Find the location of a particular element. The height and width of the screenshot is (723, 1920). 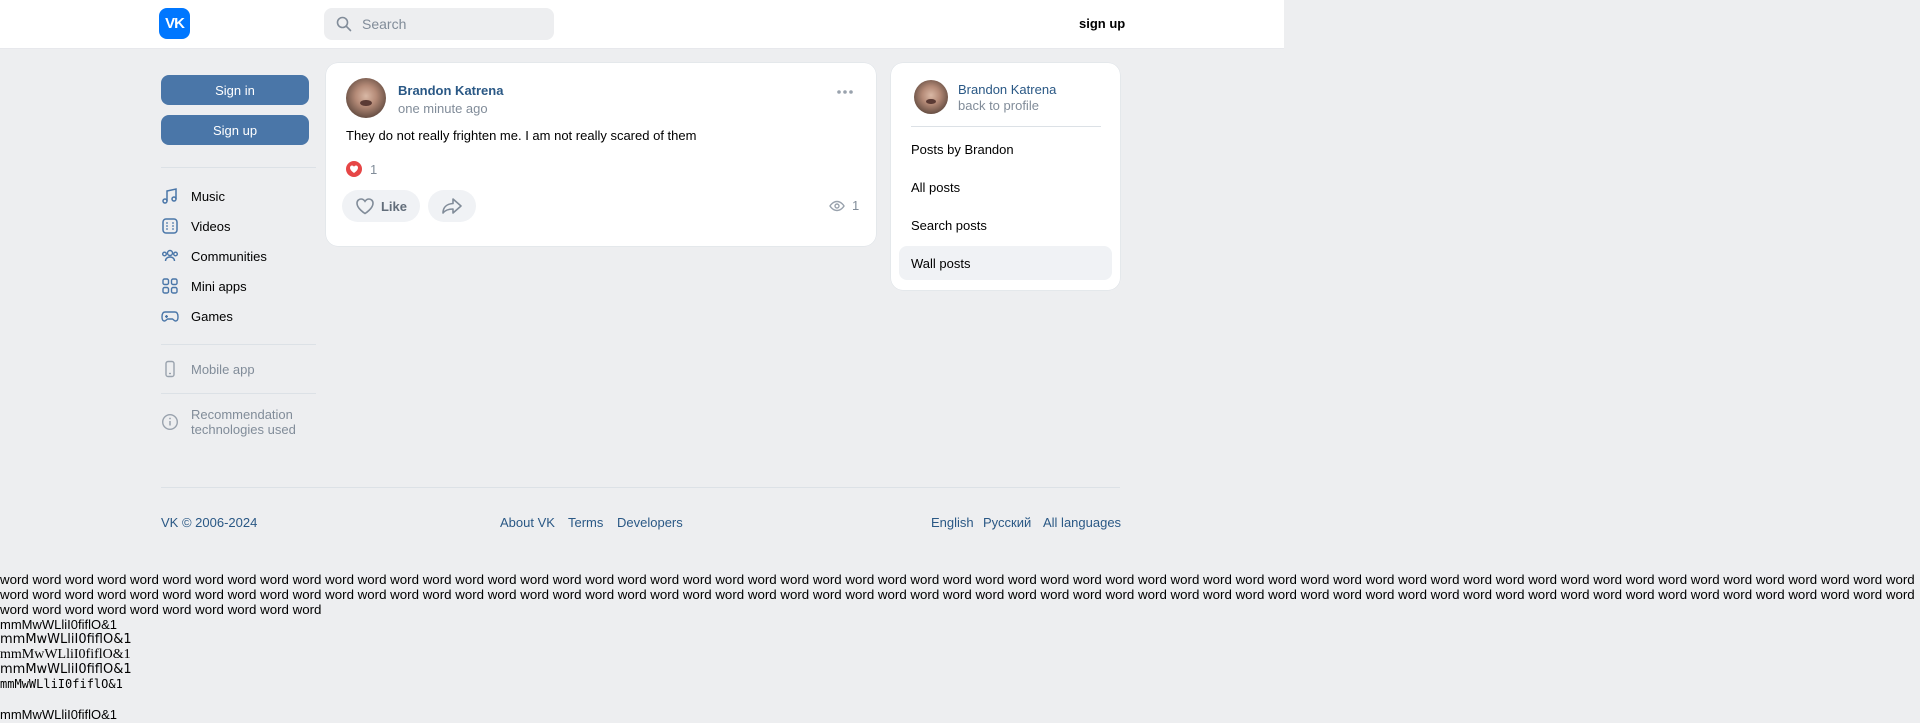

music-icon is located at coordinates (170, 196).